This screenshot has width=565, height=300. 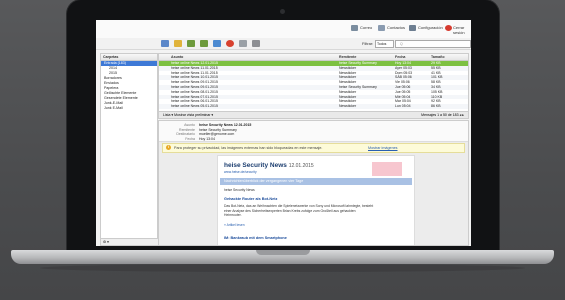 What do you see at coordinates (188, 115) in the screenshot?
I see `list-view-options: Lista ▾ Mostrar vista preliminar ▾` at bounding box center [188, 115].